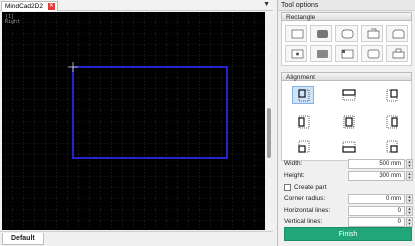 This screenshot has width=415, height=246. What do you see at coordinates (321, 33) in the screenshot?
I see `rect-rounded-icon` at bounding box center [321, 33].